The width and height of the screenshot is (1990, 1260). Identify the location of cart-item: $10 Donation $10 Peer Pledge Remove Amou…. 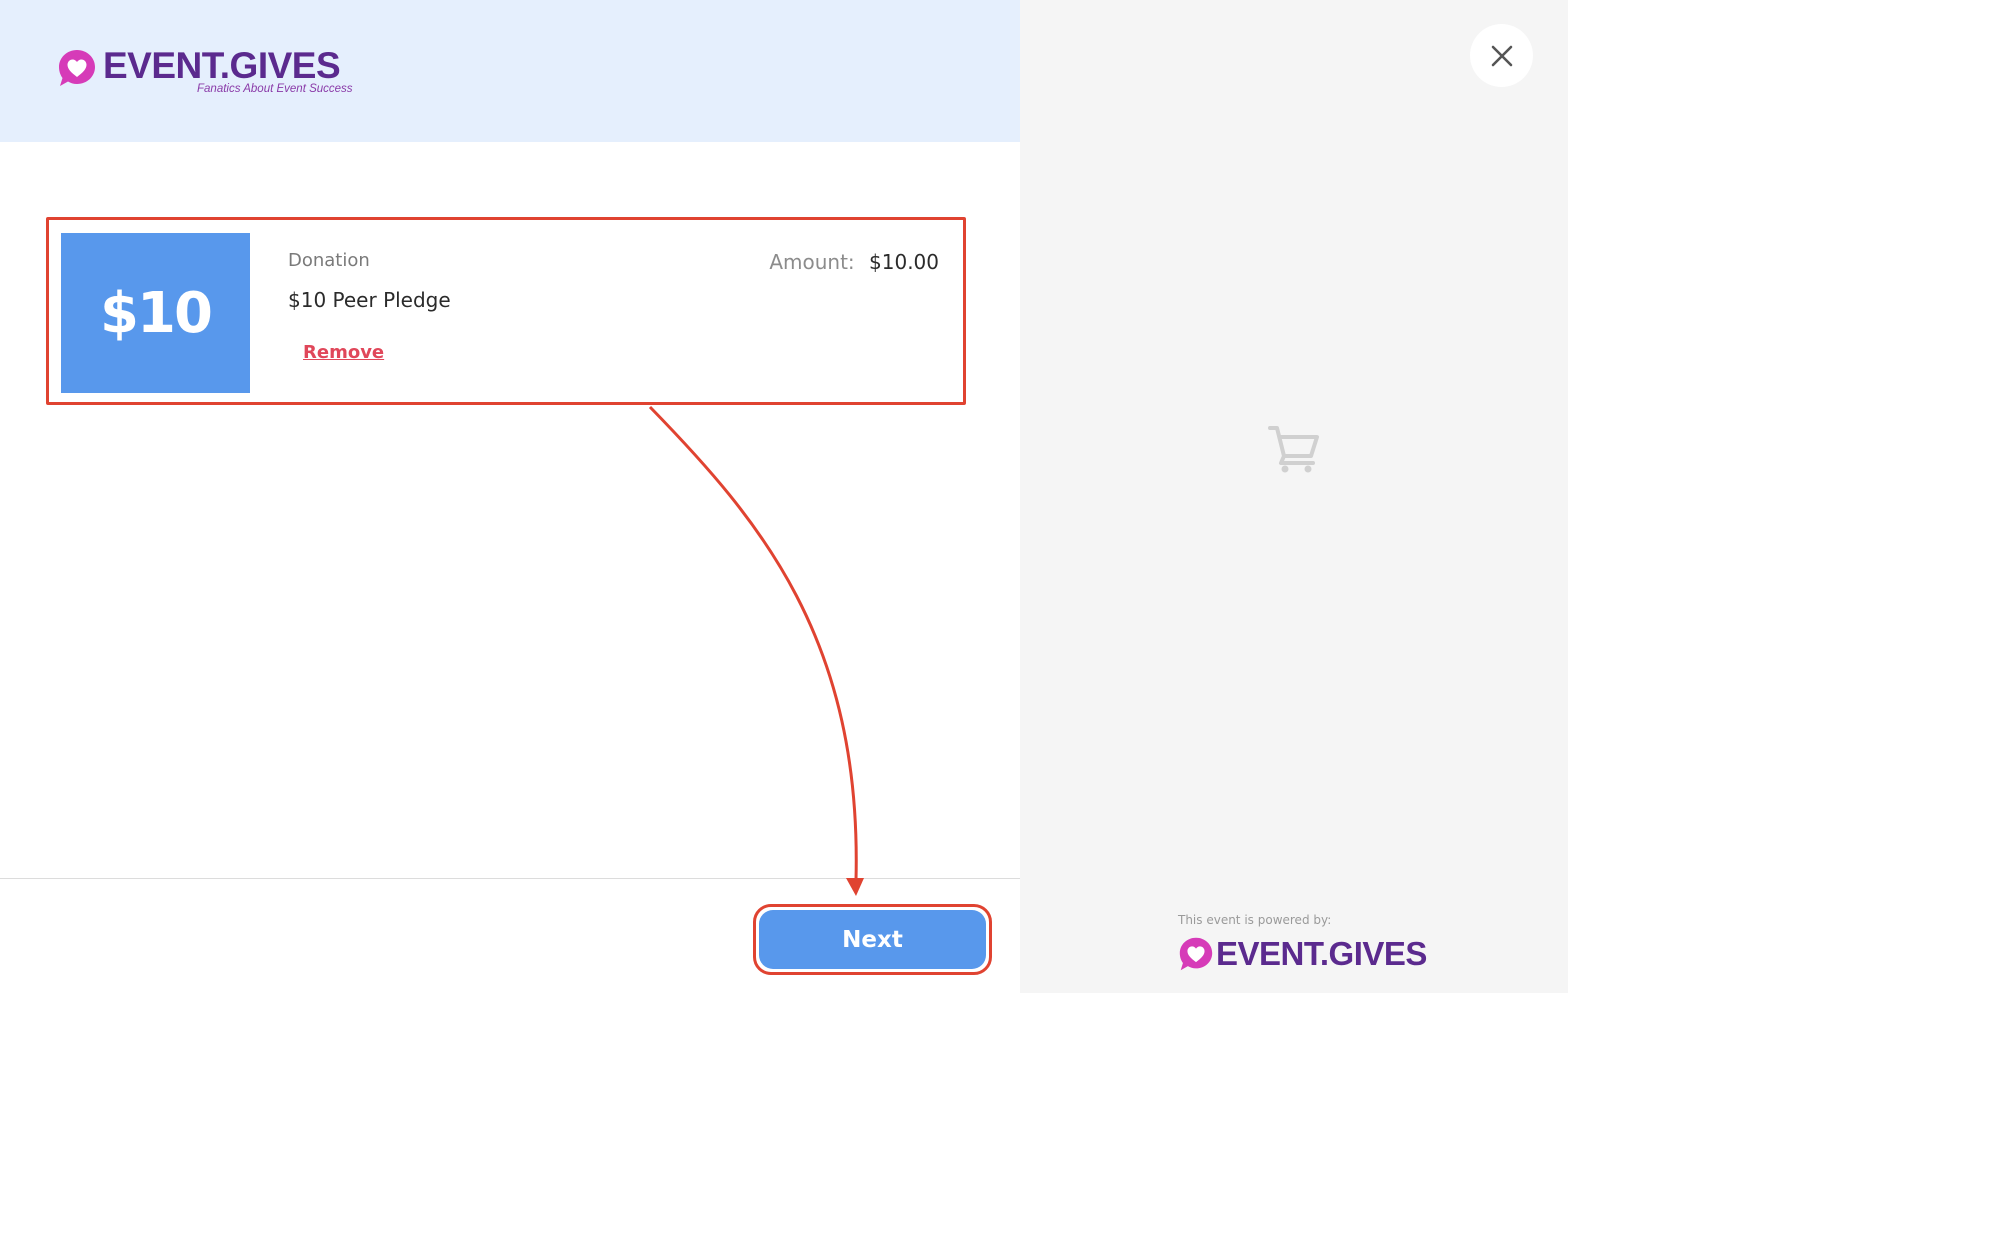
(506, 311).